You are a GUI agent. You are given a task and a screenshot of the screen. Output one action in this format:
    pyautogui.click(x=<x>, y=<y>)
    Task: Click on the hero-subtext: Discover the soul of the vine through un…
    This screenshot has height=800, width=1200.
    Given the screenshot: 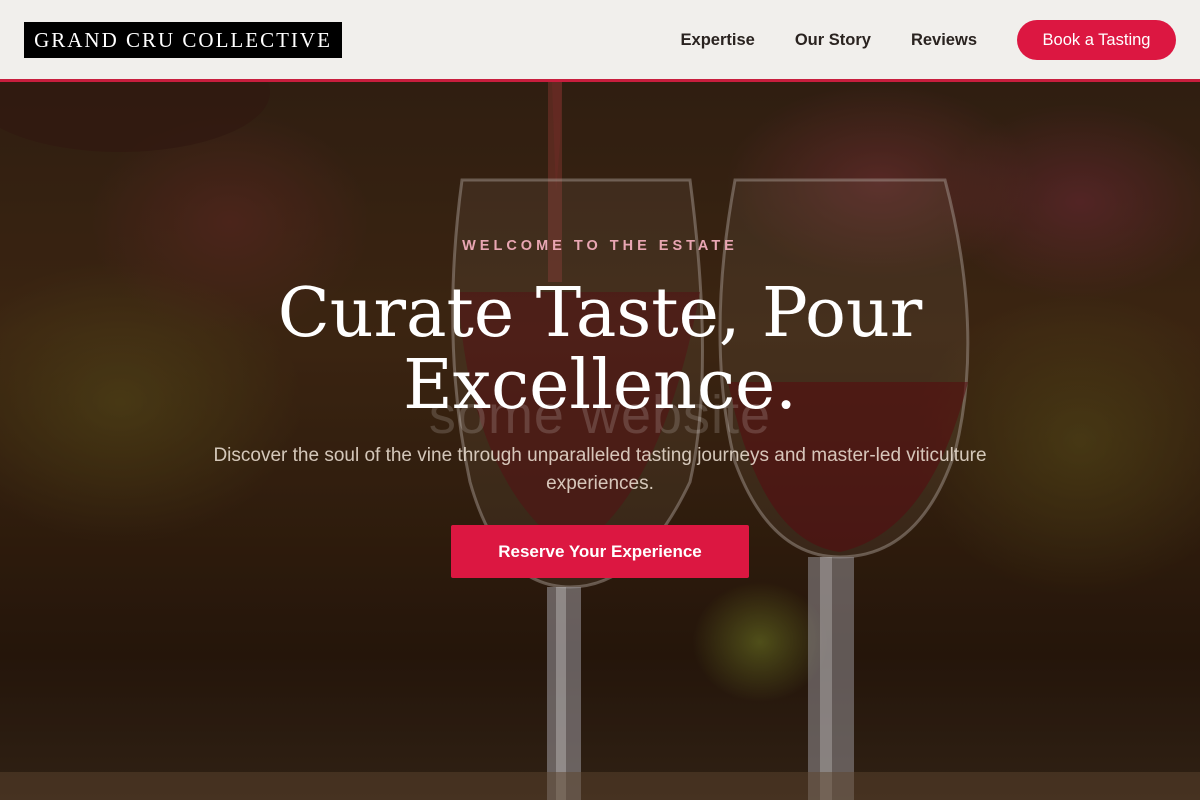 What is the action you would take?
    pyautogui.click(x=600, y=469)
    